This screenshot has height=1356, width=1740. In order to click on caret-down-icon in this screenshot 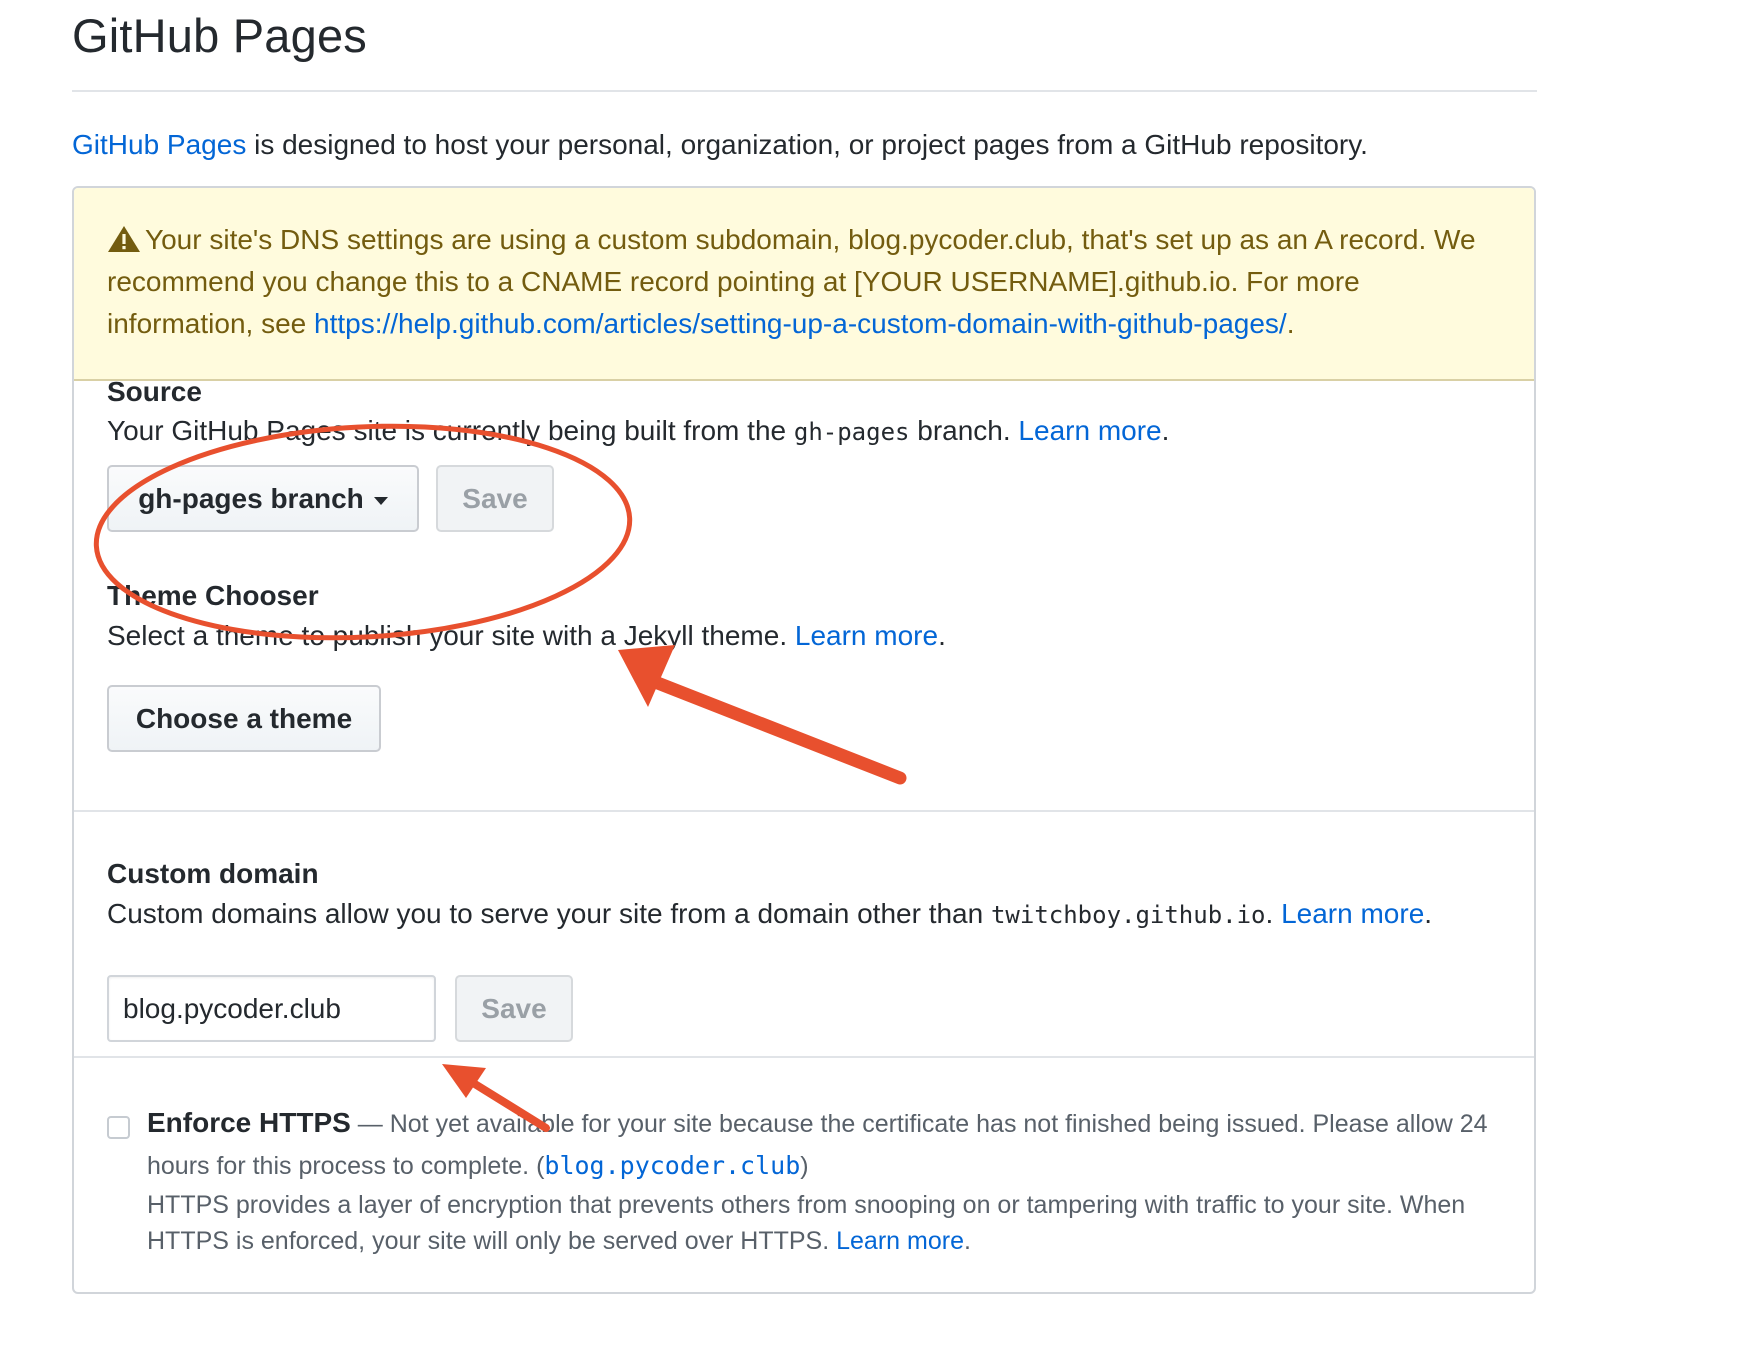, I will do `click(380, 500)`.